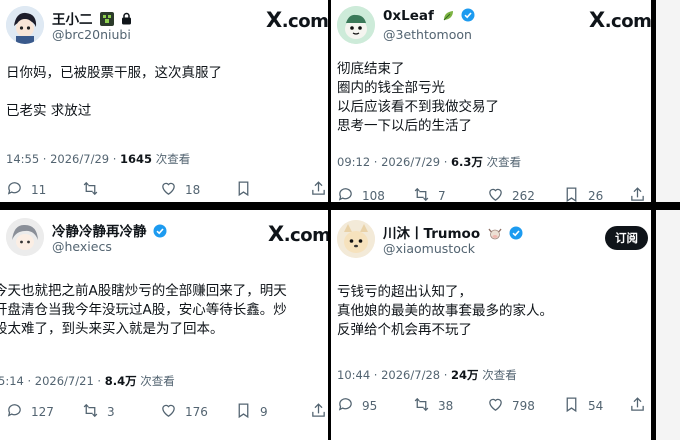 This screenshot has height=440, width=680. Describe the element at coordinates (391, 88) in the screenshot. I see `tweet-line: 圈内的钱全部亏光` at that location.